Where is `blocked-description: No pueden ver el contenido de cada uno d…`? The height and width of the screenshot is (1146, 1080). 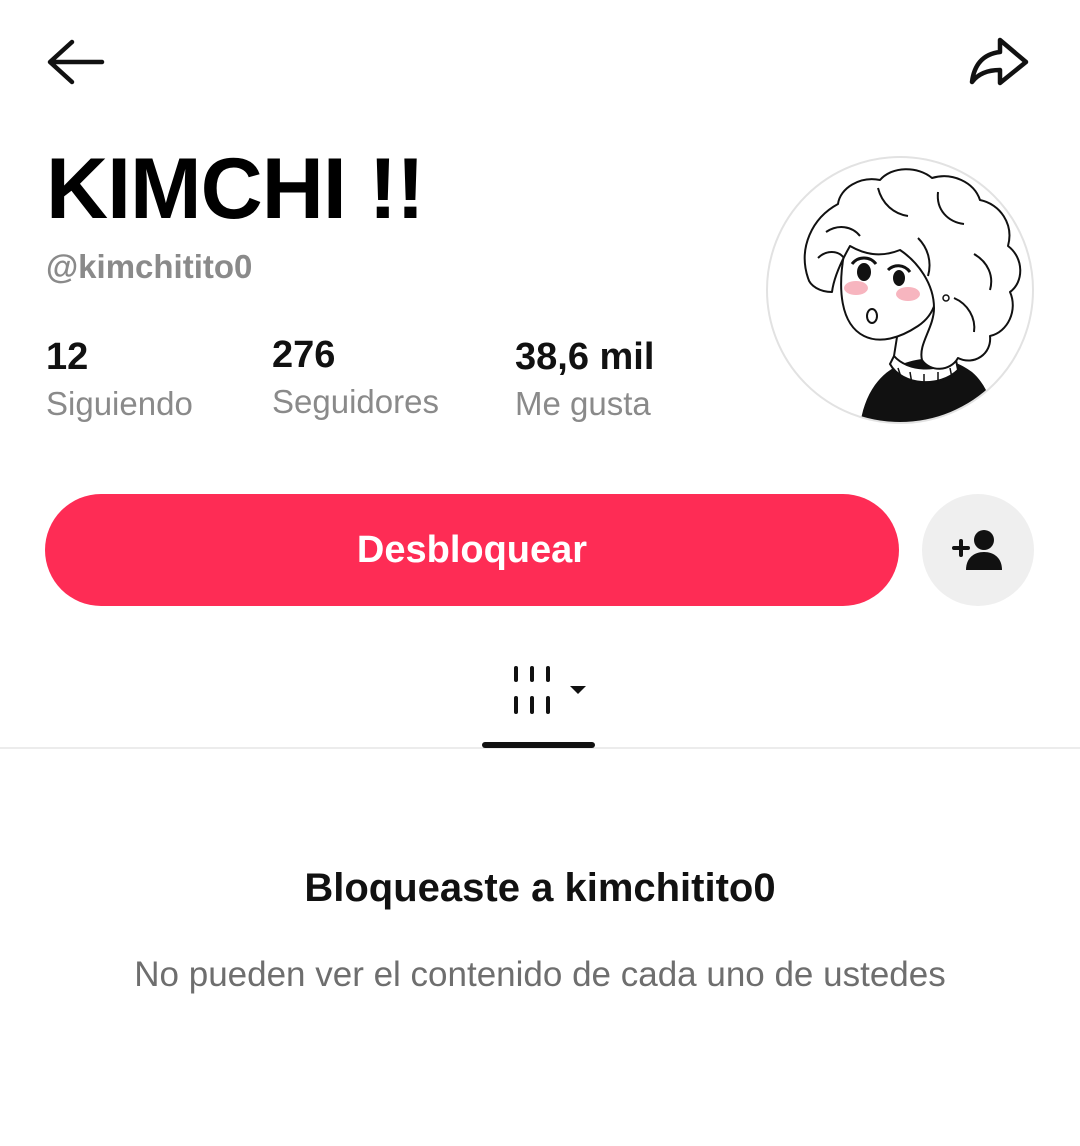 blocked-description: No pueden ver el contenido de cada uno d… is located at coordinates (540, 974).